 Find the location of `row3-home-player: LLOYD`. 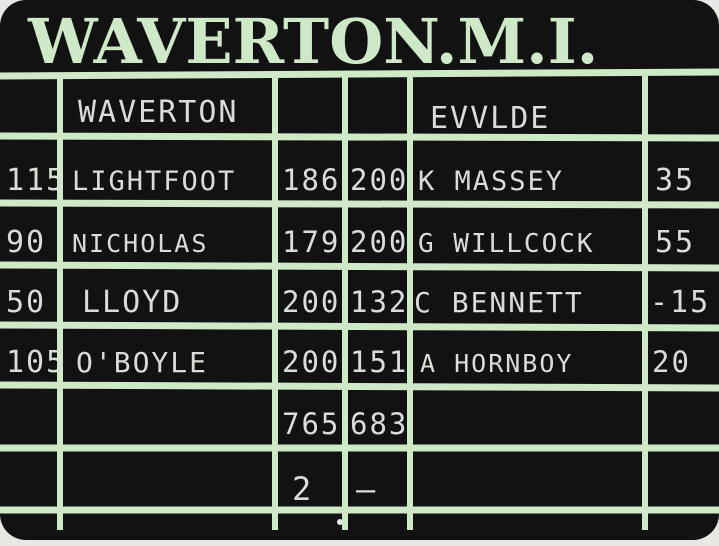

row3-home-player: LLOYD is located at coordinates (132, 302).